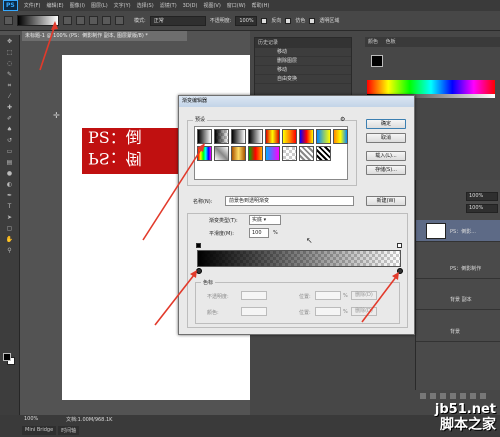  I want to click on adjustment-layer-icon, so click(453, 396).